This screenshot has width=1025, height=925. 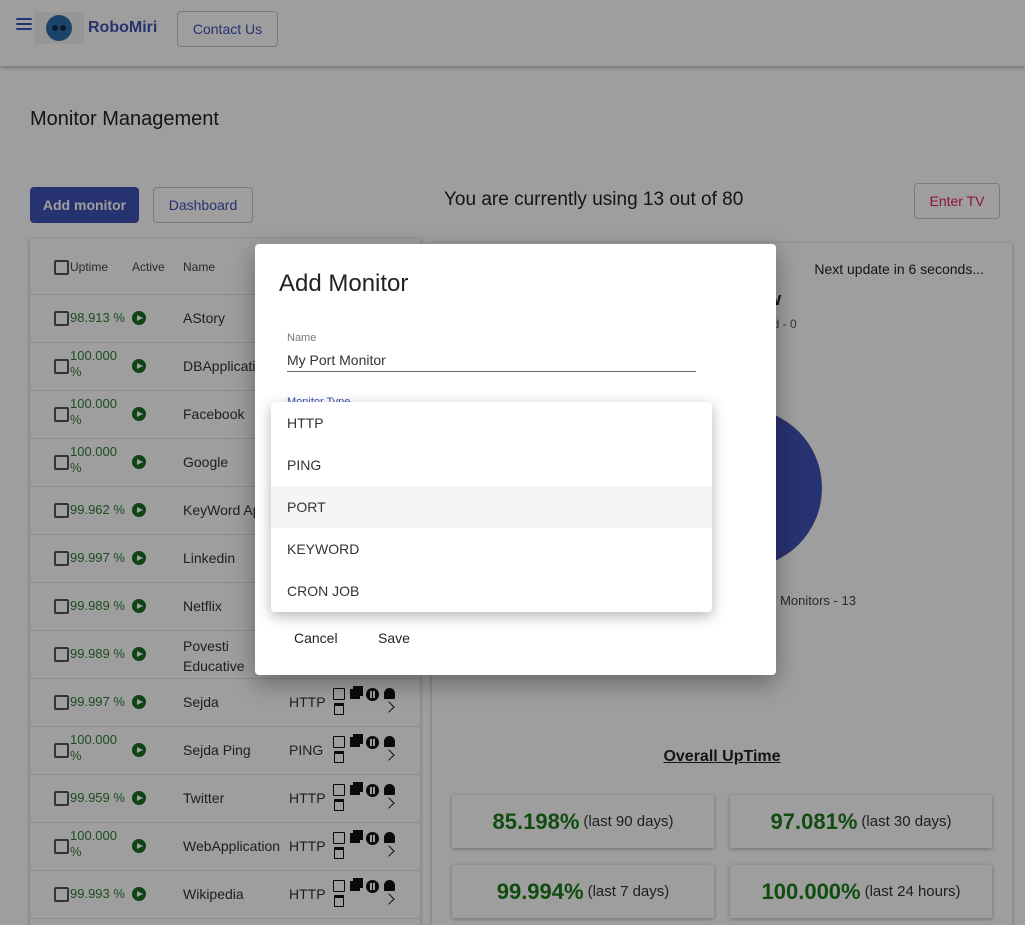 I want to click on save-button: Save, so click(x=394, y=638).